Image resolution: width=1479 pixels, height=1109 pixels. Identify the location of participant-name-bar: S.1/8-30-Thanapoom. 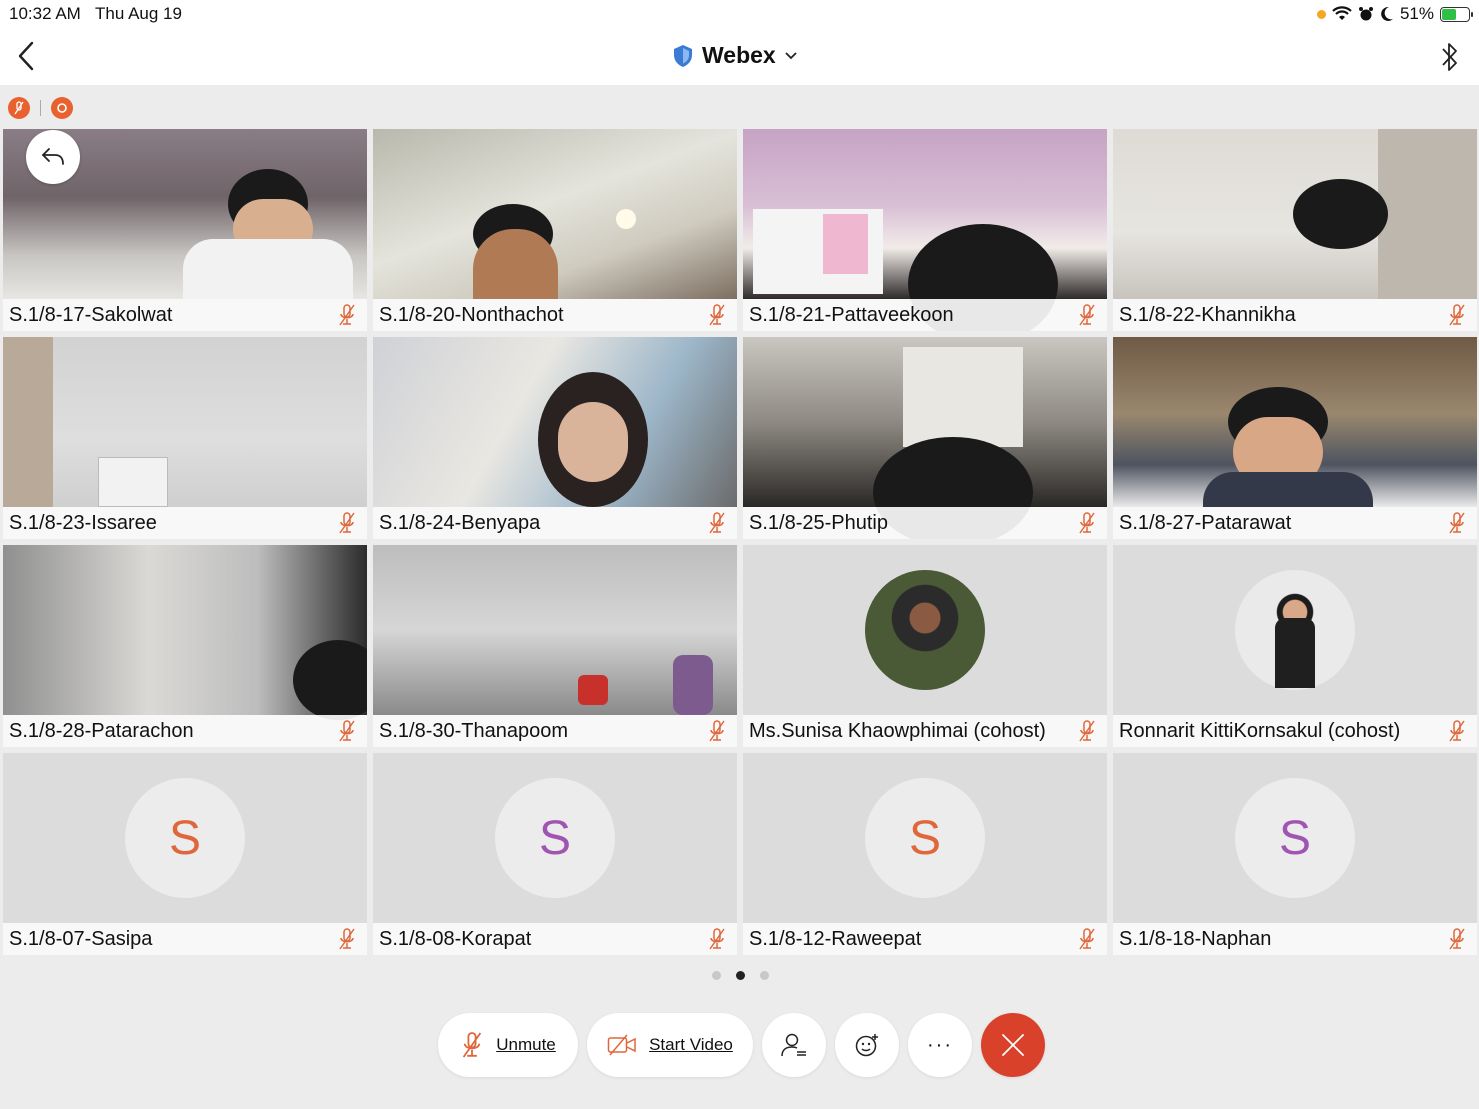
(555, 731).